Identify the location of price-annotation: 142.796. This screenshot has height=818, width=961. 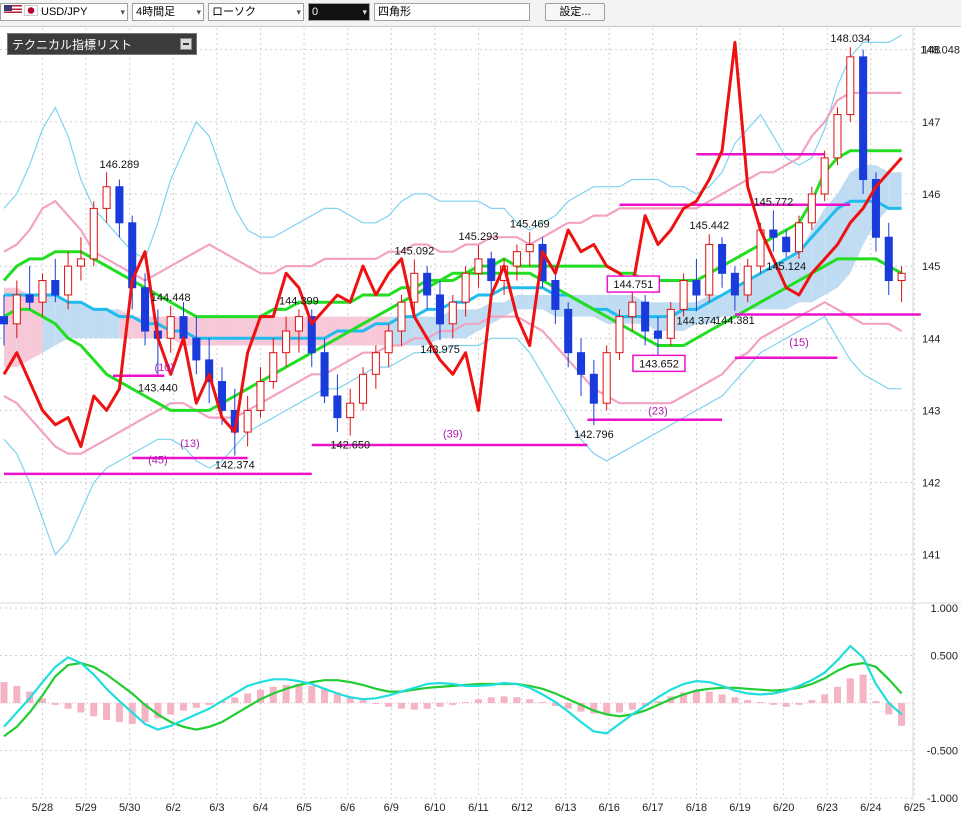
(594, 435).